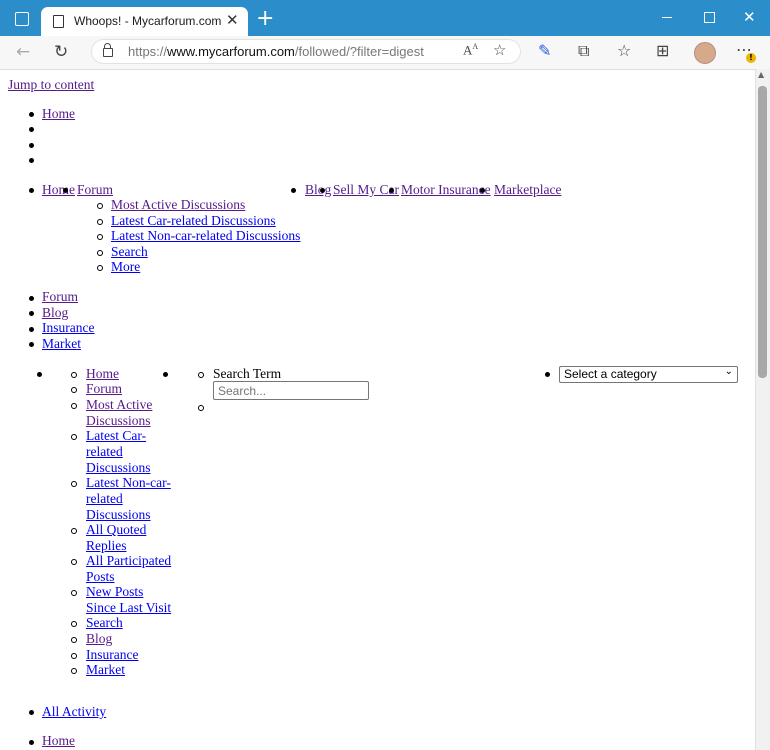 The image size is (770, 750). What do you see at coordinates (74, 712) in the screenshot?
I see `all-activity-link: All Activity` at bounding box center [74, 712].